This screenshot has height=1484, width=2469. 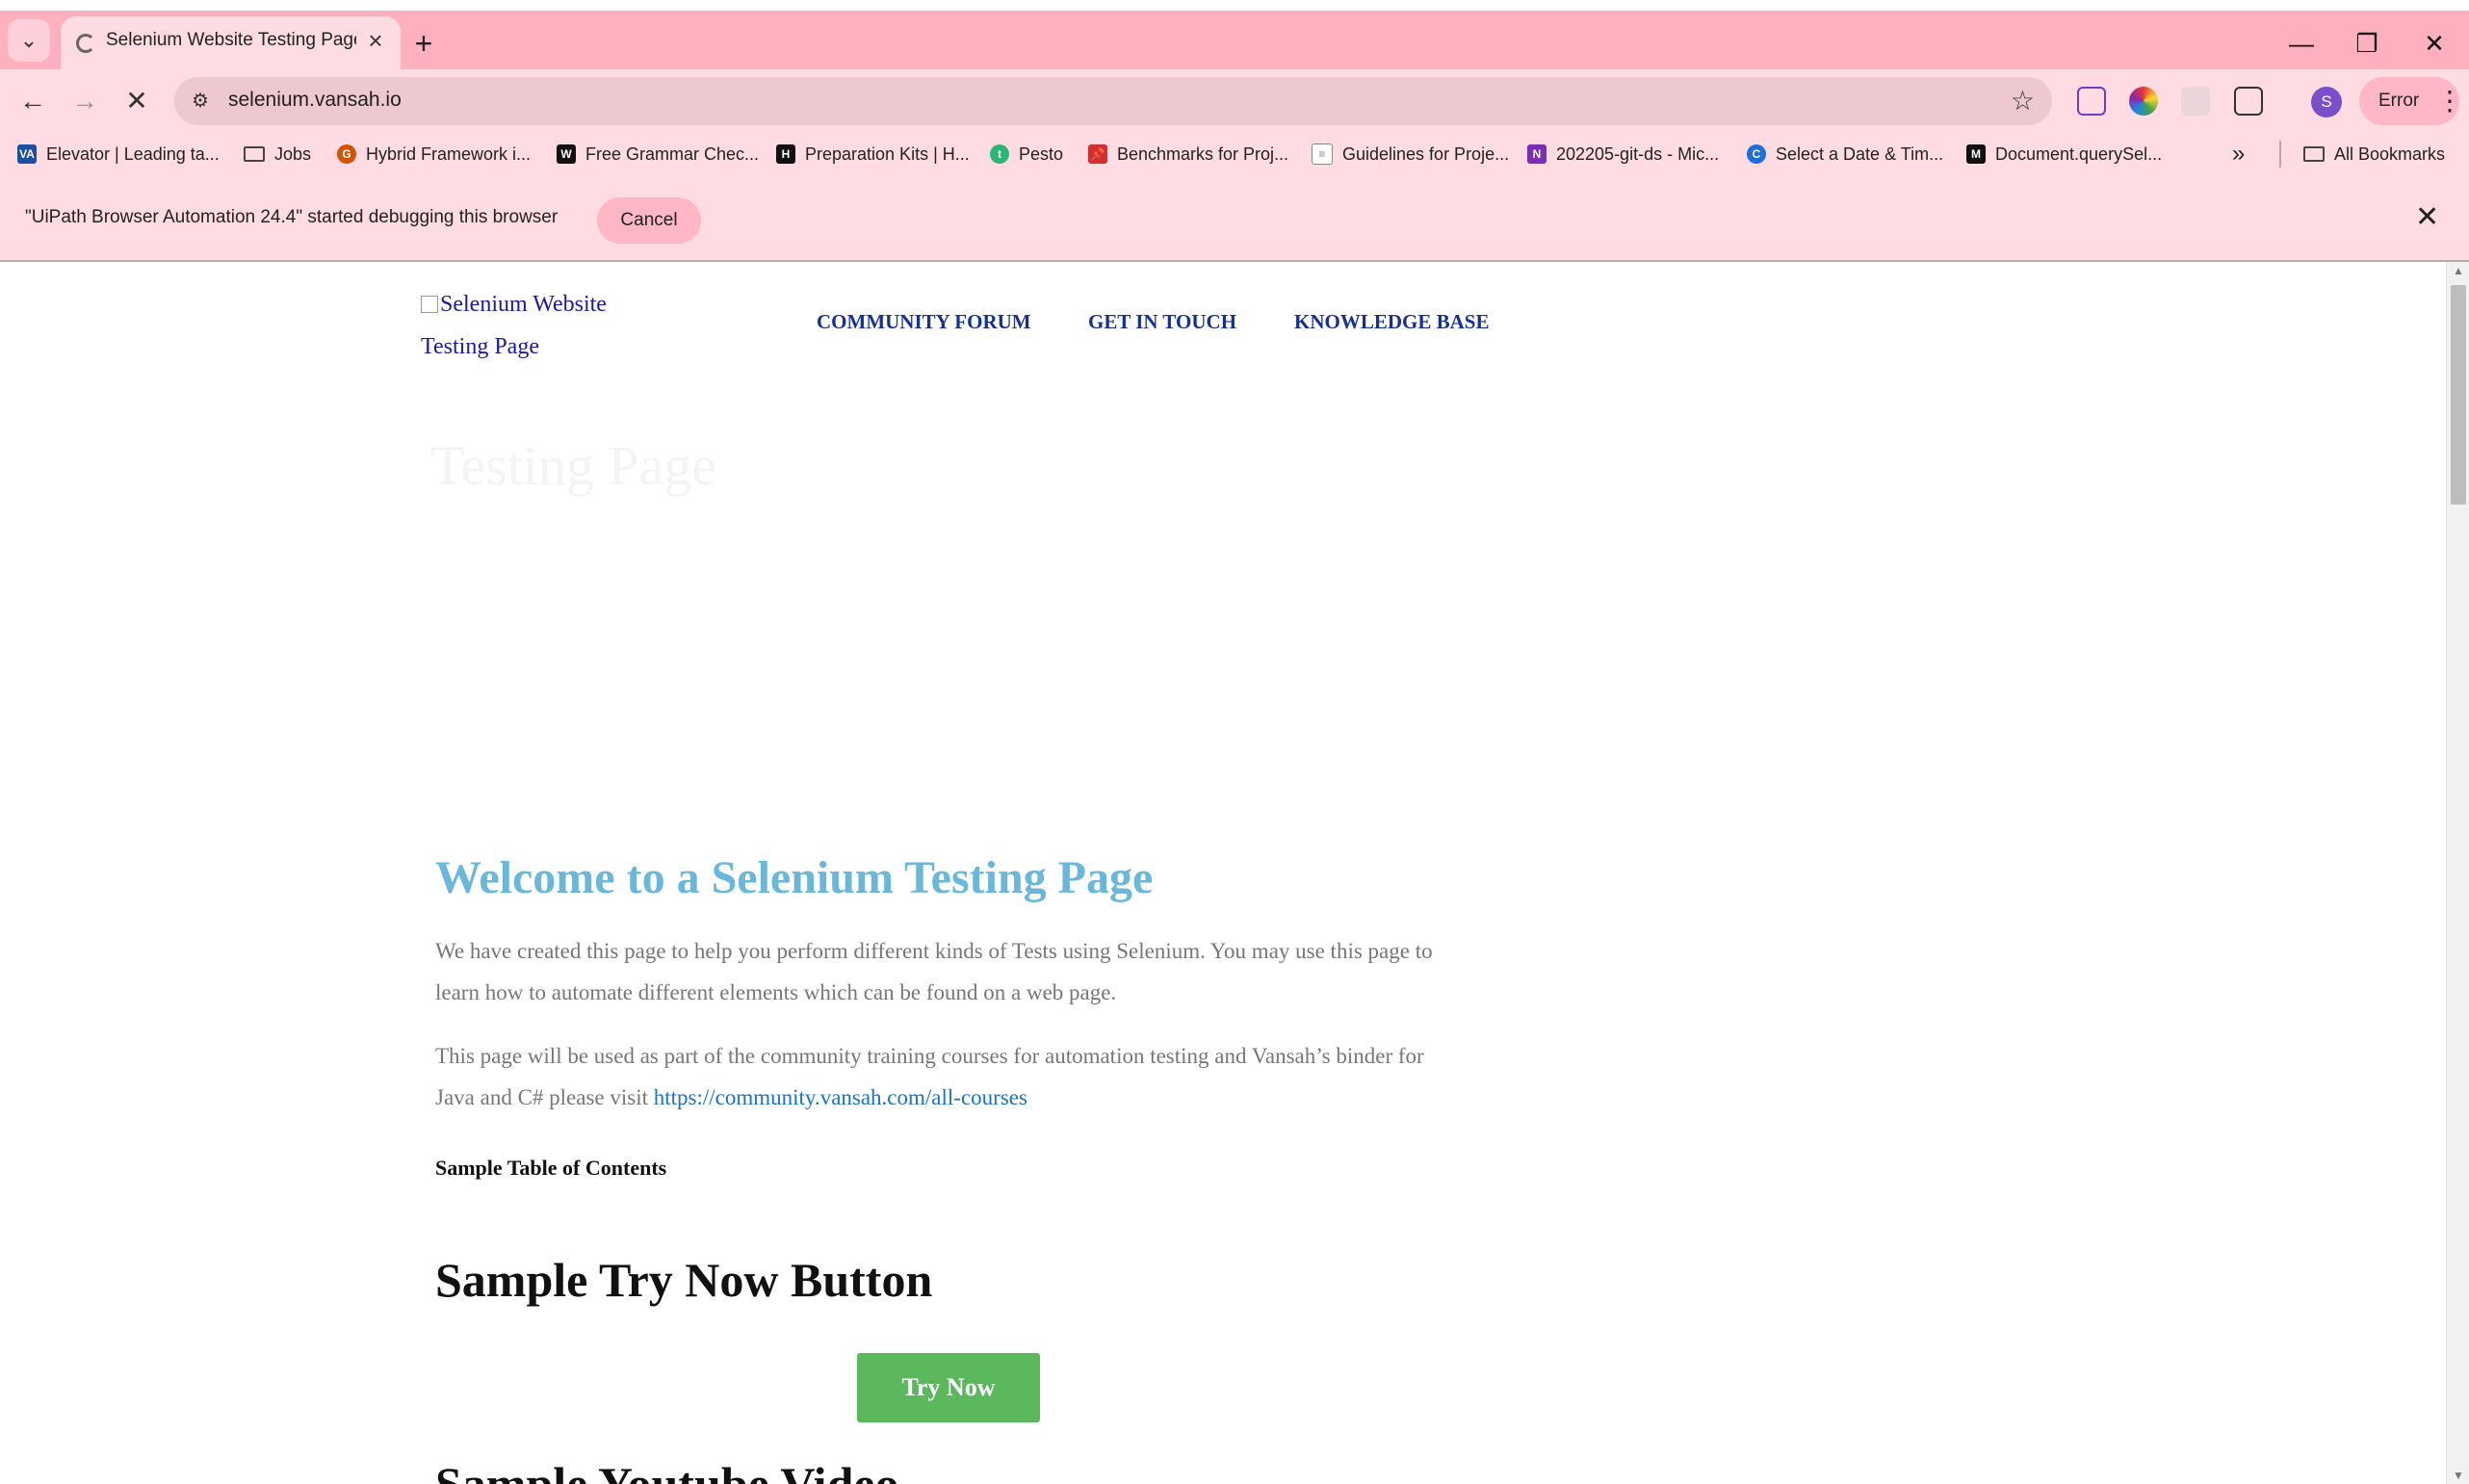 What do you see at coordinates (2301, 44) in the screenshot?
I see `minimize-window-button: —` at bounding box center [2301, 44].